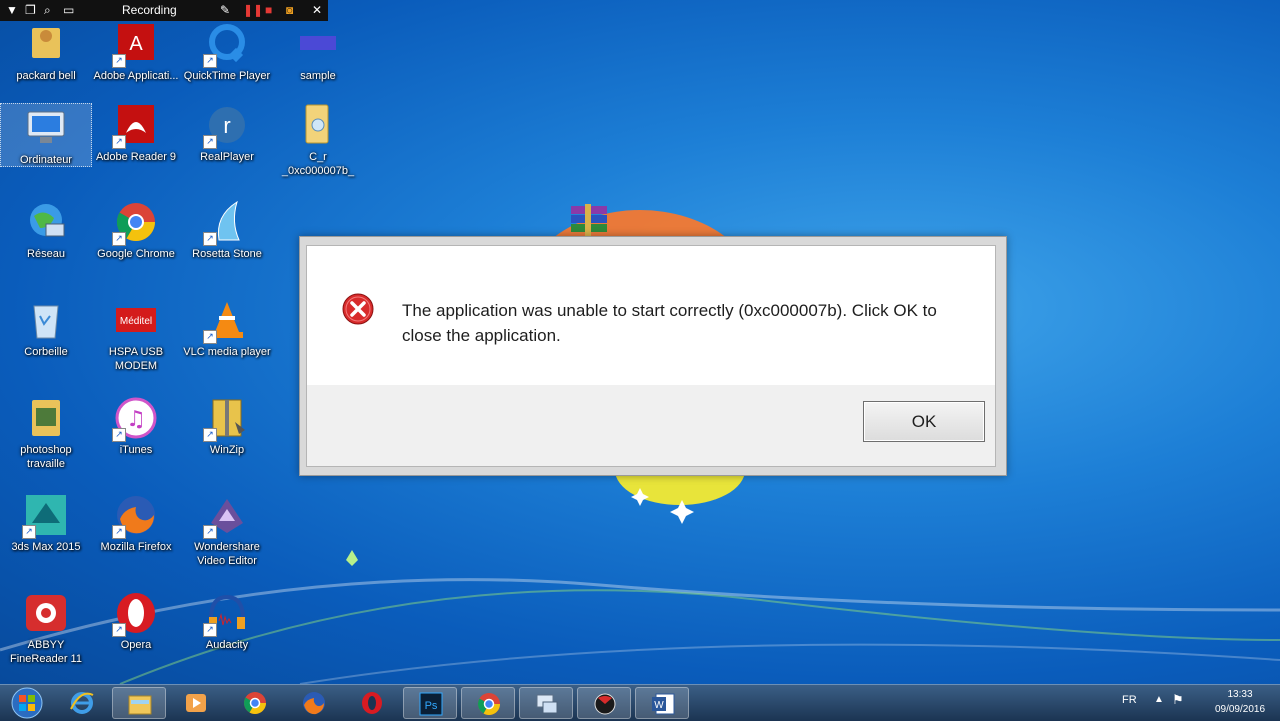 The image size is (1280, 724). What do you see at coordinates (318, 125) in the screenshot?
I see `folder-search-icon` at bounding box center [318, 125].